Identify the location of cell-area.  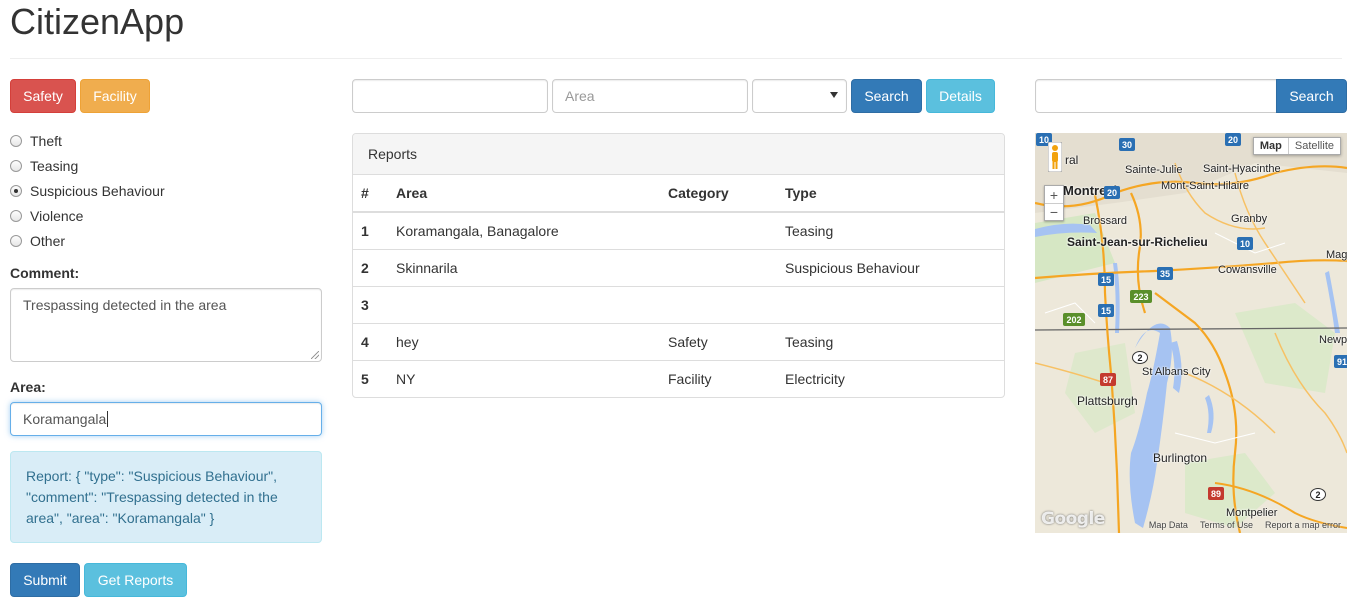
(524, 304).